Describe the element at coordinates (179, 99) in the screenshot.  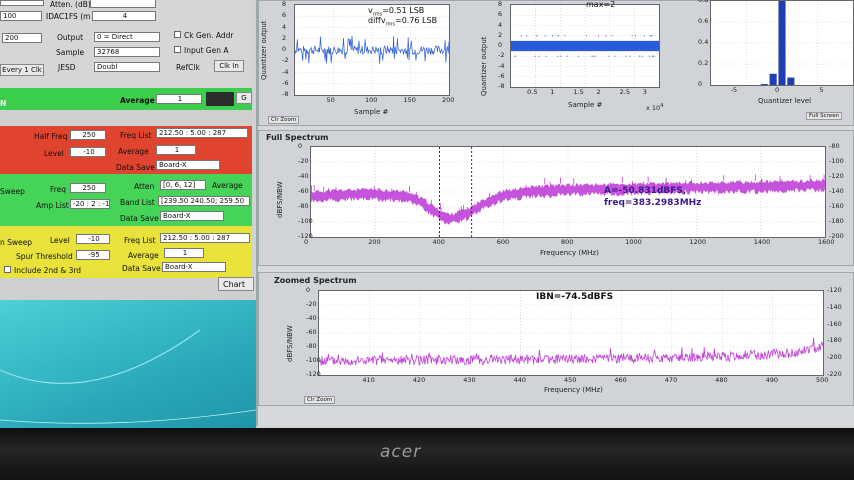
I see `average-field-1: 1` at that location.